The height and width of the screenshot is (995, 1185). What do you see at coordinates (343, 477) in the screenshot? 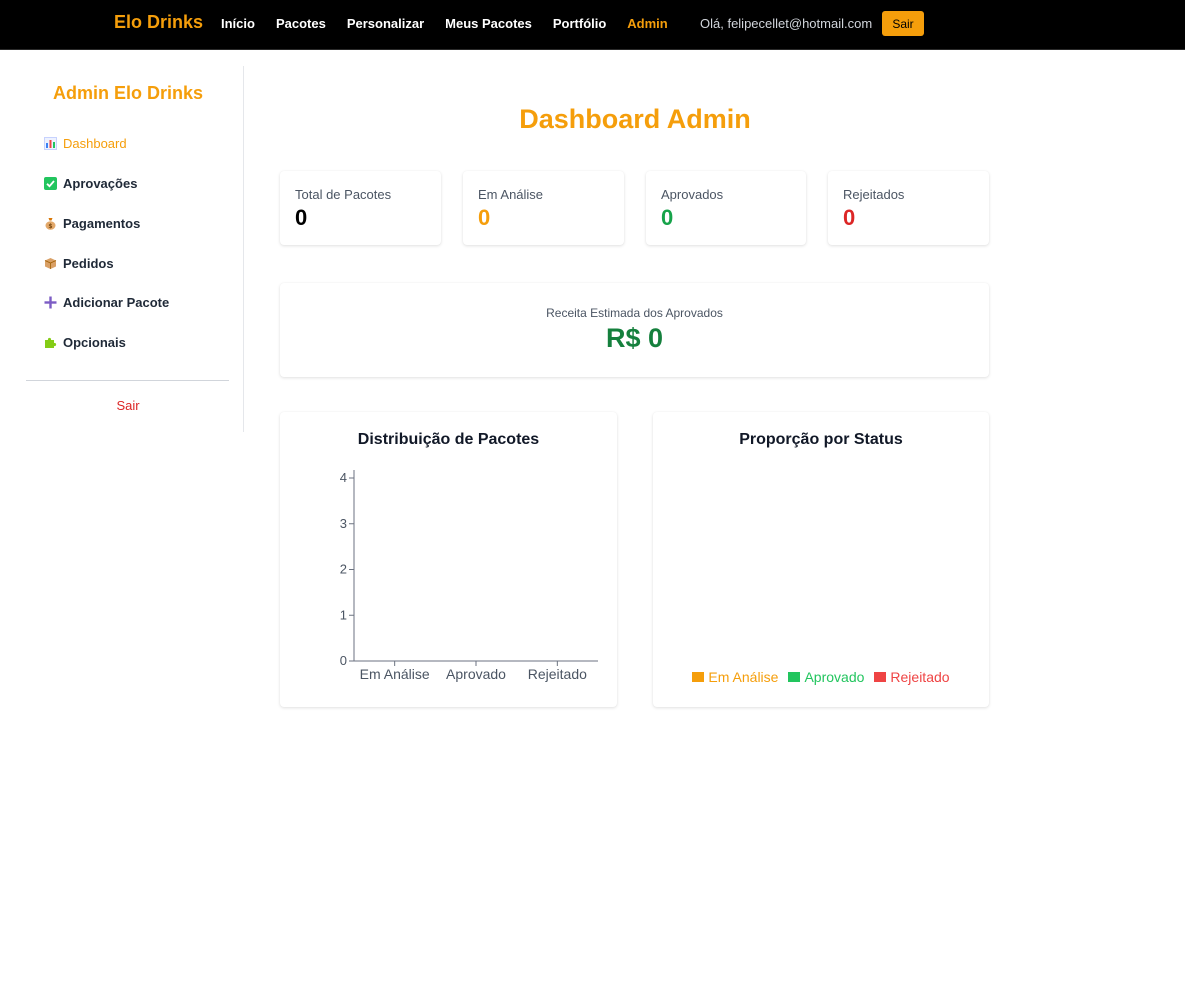
I see `y-tick-label: 4` at bounding box center [343, 477].